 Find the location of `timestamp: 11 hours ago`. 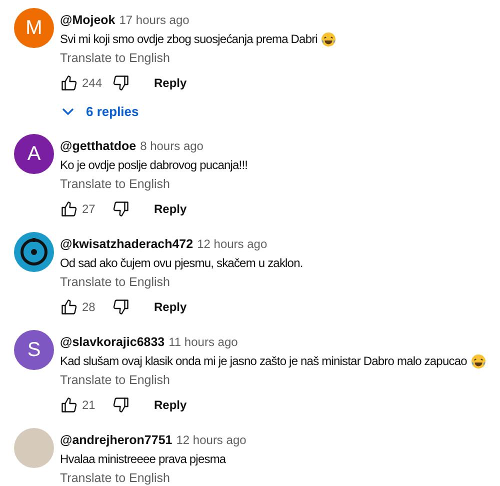

timestamp: 11 hours ago is located at coordinates (203, 342).